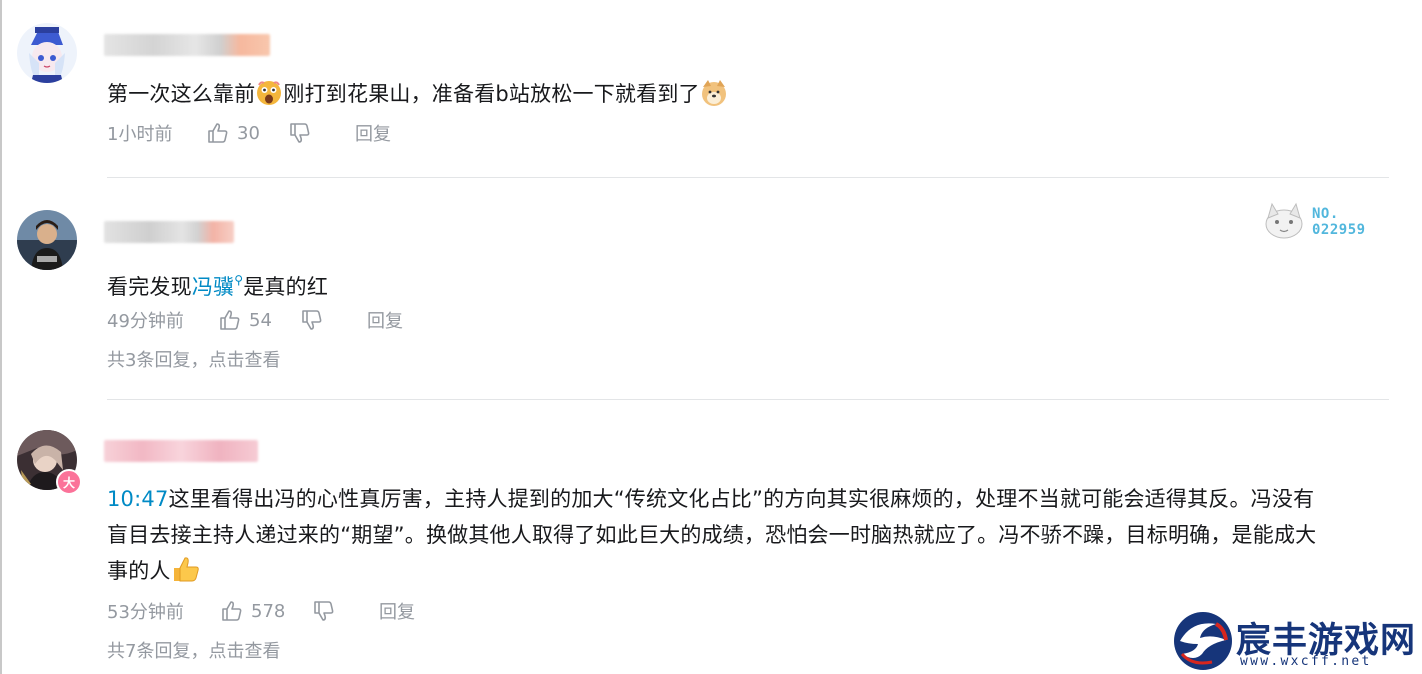 This screenshot has height=674, width=1422. I want to click on window-edge, so click(1, 337).